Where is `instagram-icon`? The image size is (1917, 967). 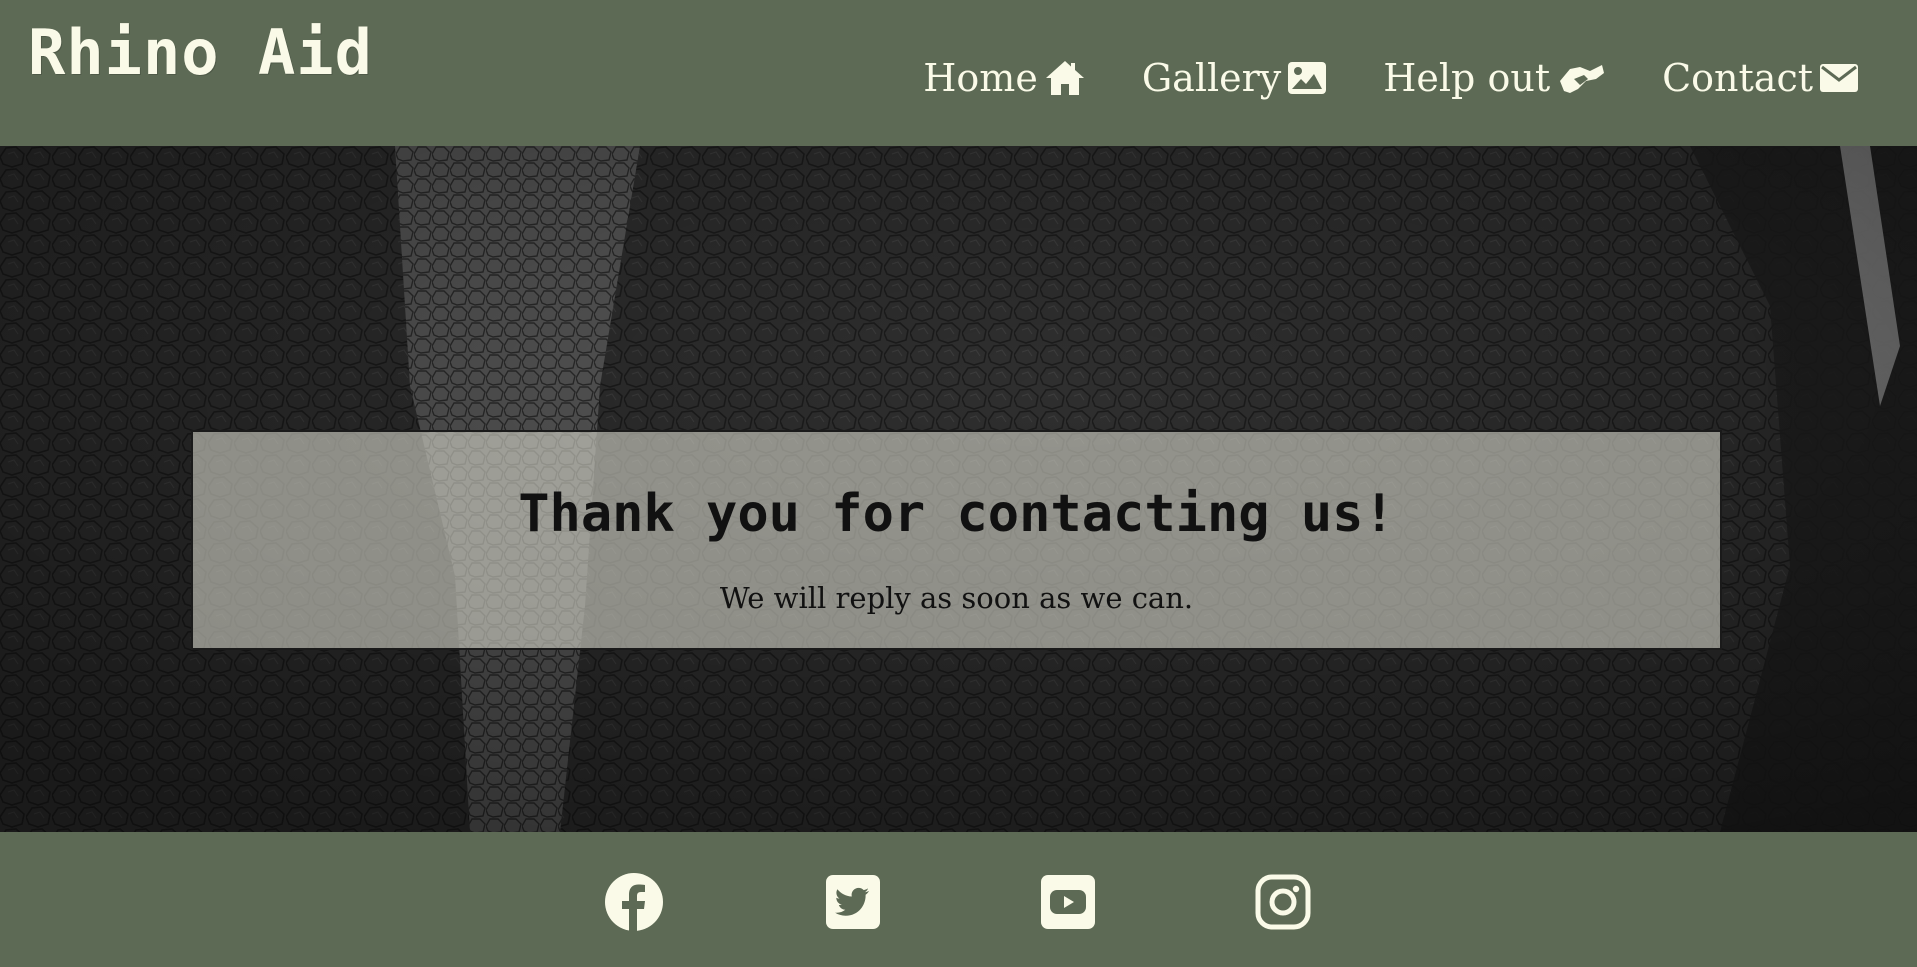
instagram-icon is located at coordinates (1283, 904).